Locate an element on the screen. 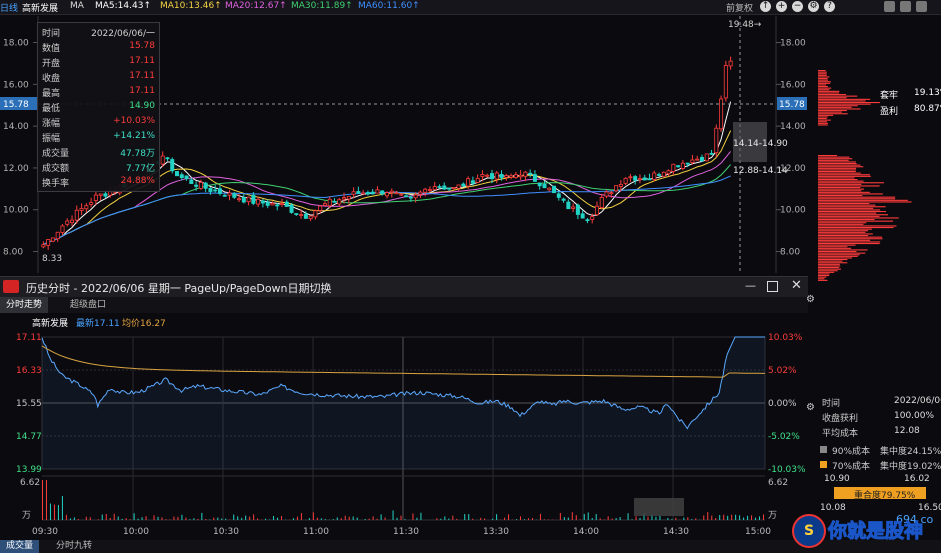 The image size is (941, 553). profit-label: 盈利 is located at coordinates (889, 112).